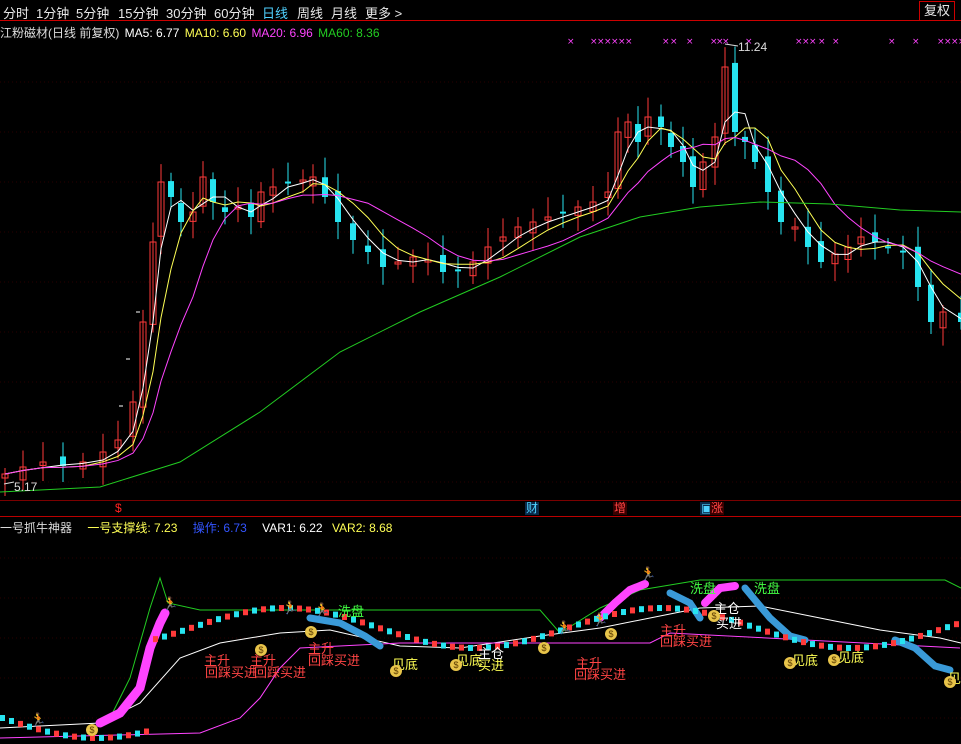 This screenshot has height=744, width=961. Describe the element at coordinates (186, 12) in the screenshot. I see `period-tab-30min: 30分钟` at that location.